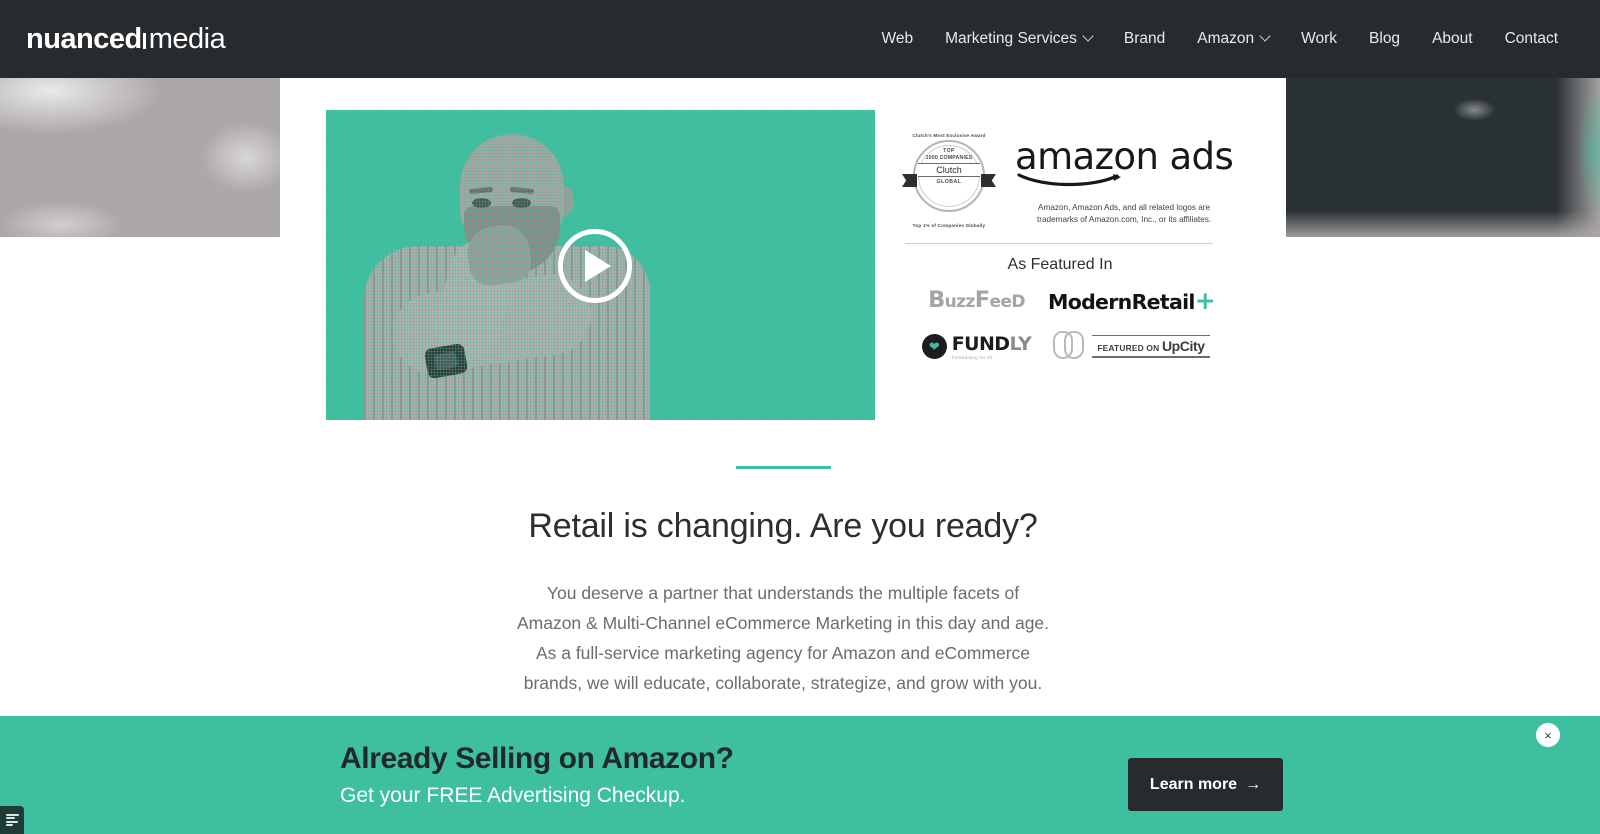 The width and height of the screenshot is (1600, 834). I want to click on buzzfeed-b: B, so click(936, 300).